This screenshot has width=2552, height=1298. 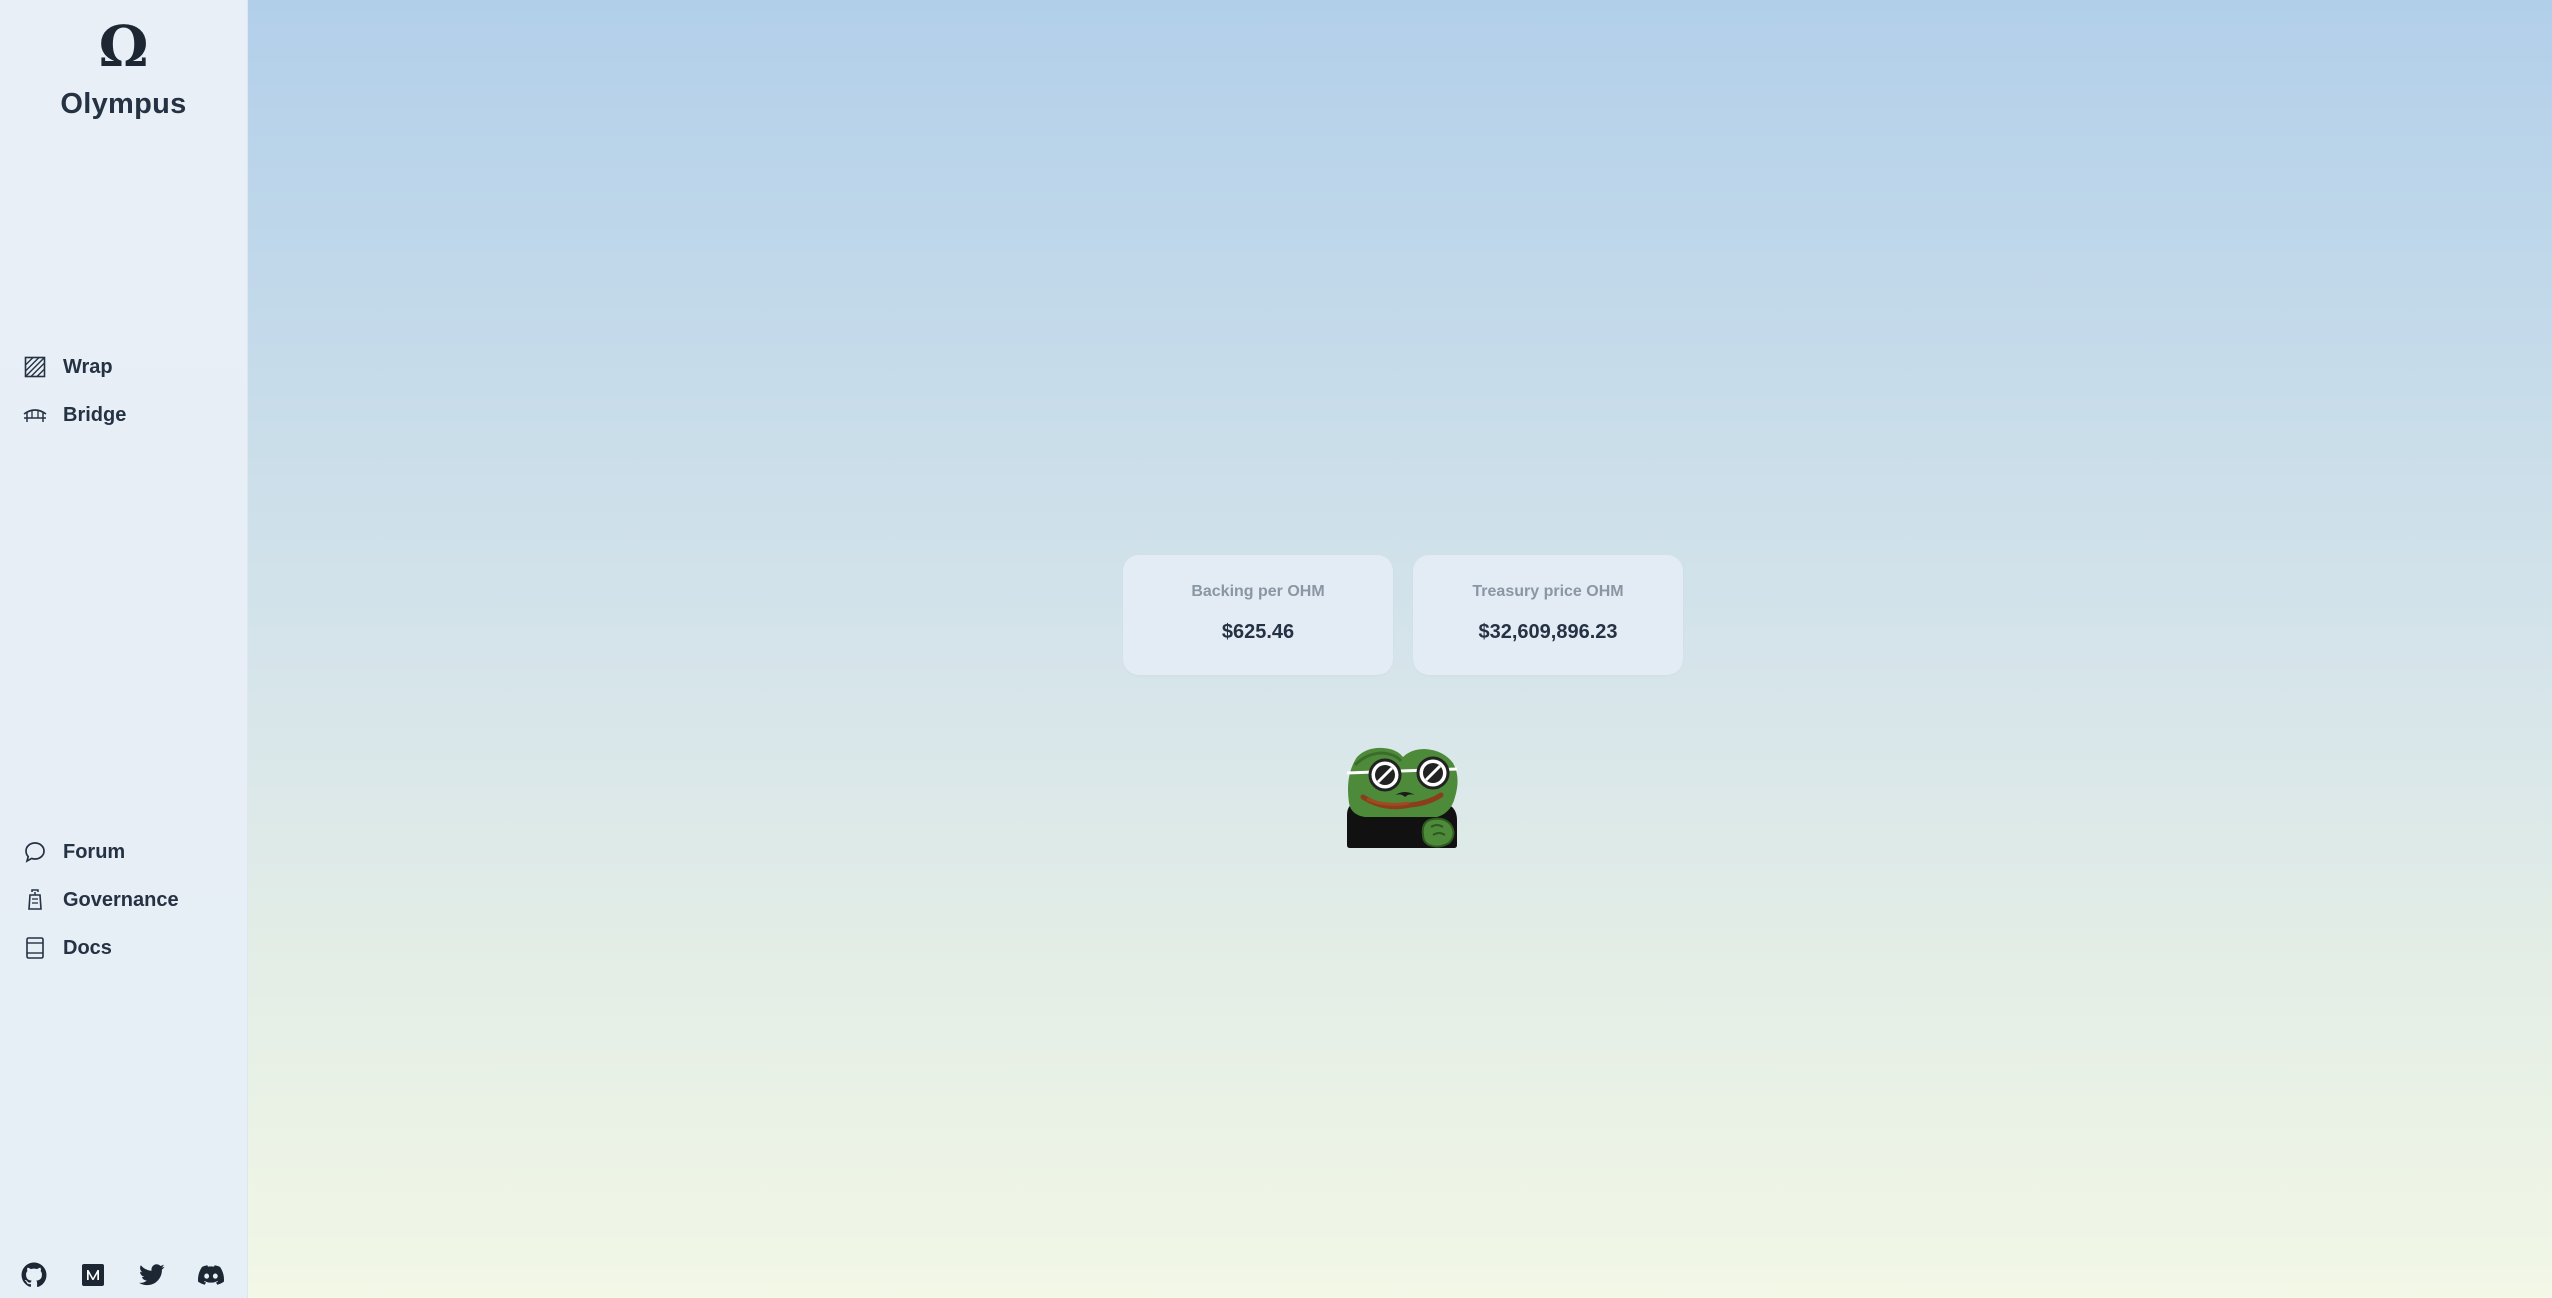 What do you see at coordinates (87, 947) in the screenshot?
I see `sidebar-item-label: Docs` at bounding box center [87, 947].